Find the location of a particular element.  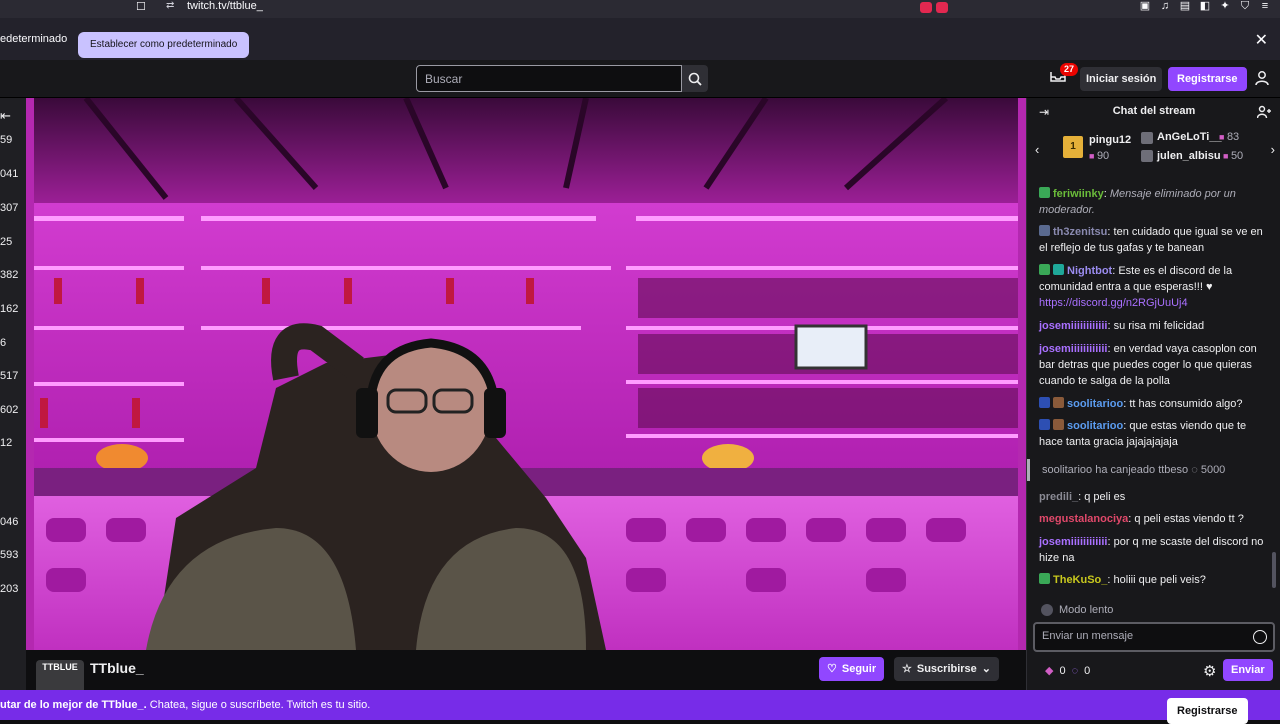

leaderboard-third-name: julen_albisu is located at coordinates (1189, 156).